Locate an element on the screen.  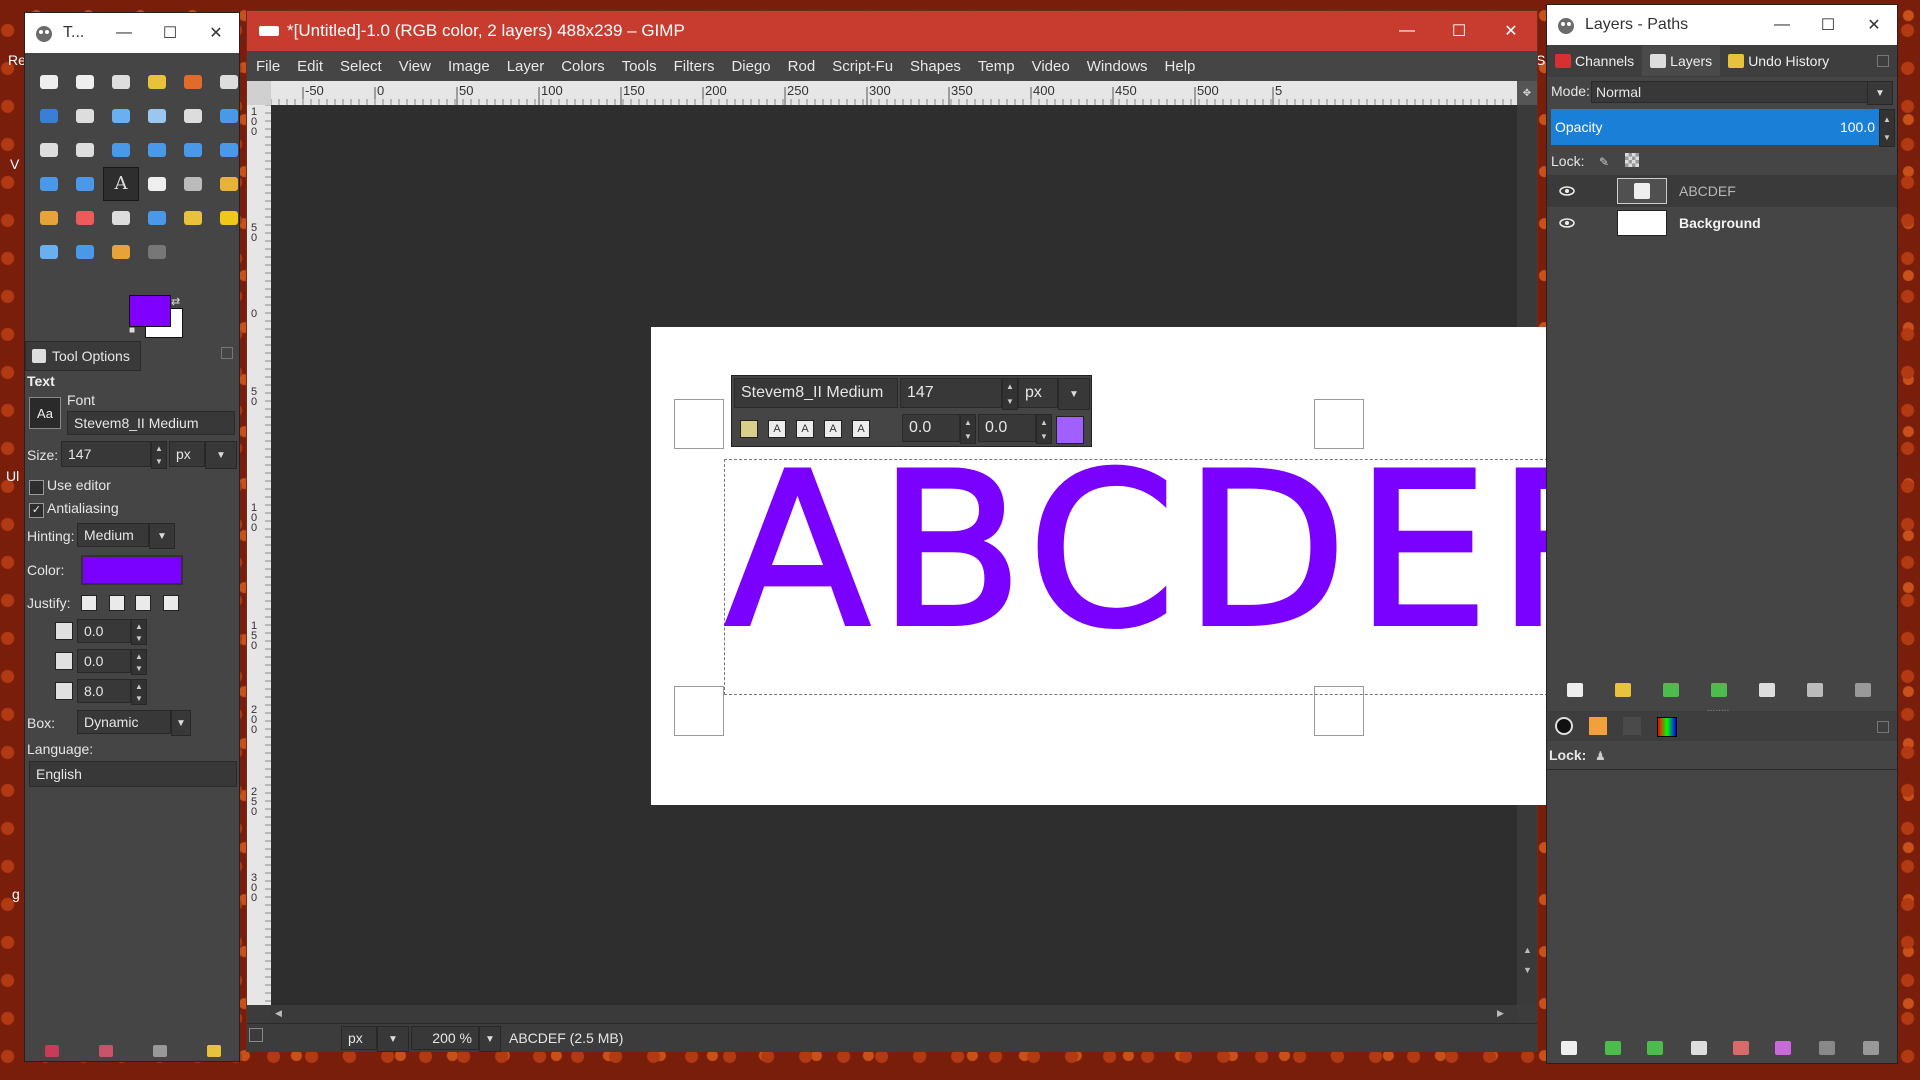
text-box-handle-bottom-left is located at coordinates (699, 711).